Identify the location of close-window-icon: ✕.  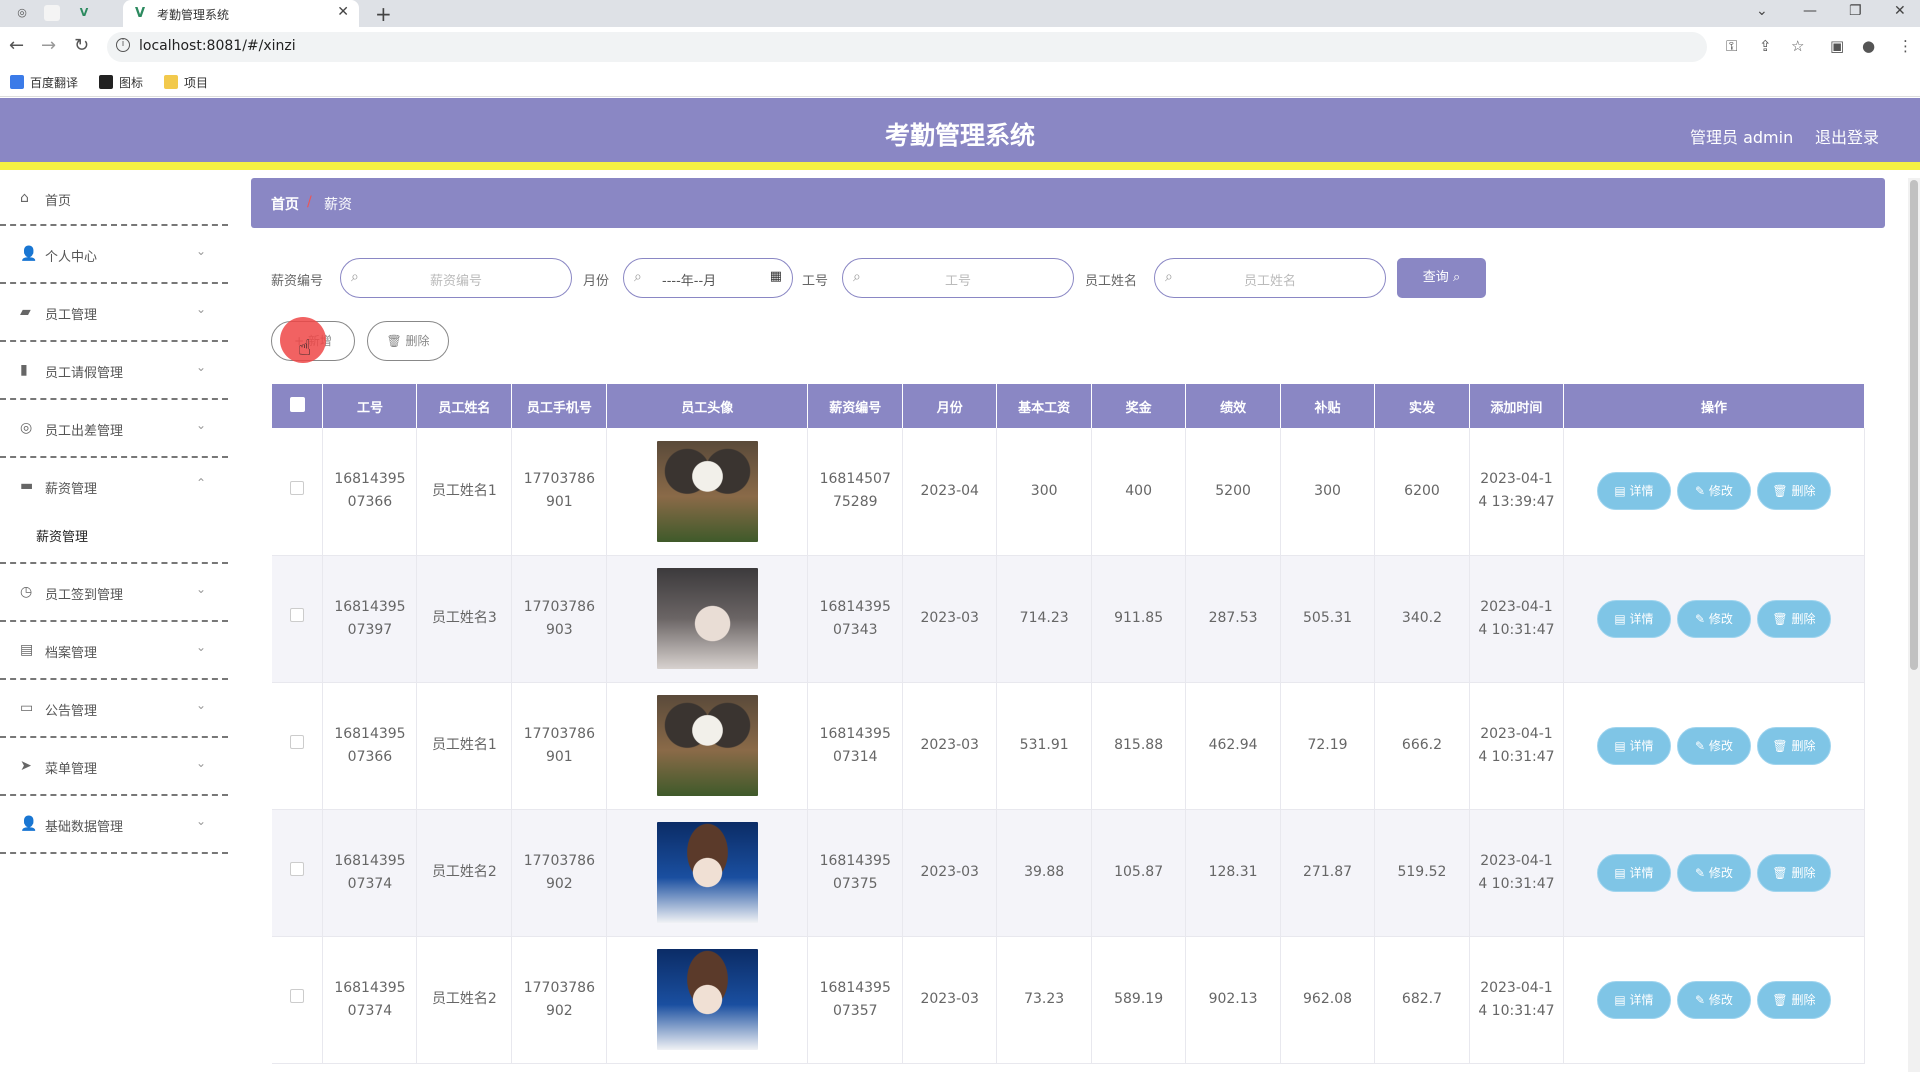
(1900, 11).